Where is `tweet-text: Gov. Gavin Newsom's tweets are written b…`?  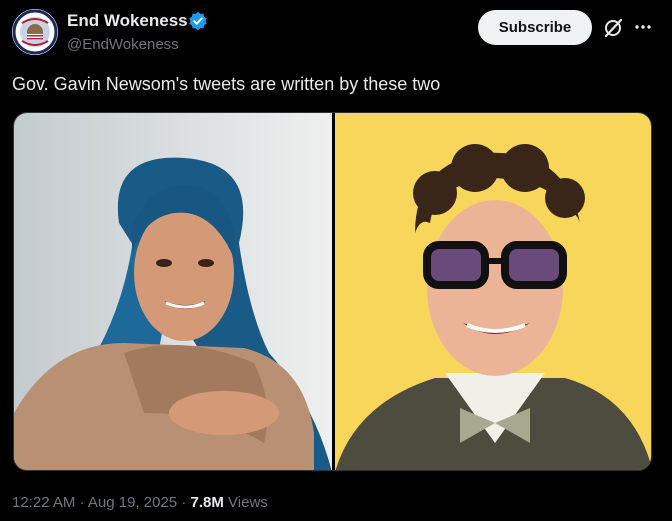
tweet-text: Gov. Gavin Newsom's tweets are written b… is located at coordinates (226, 84).